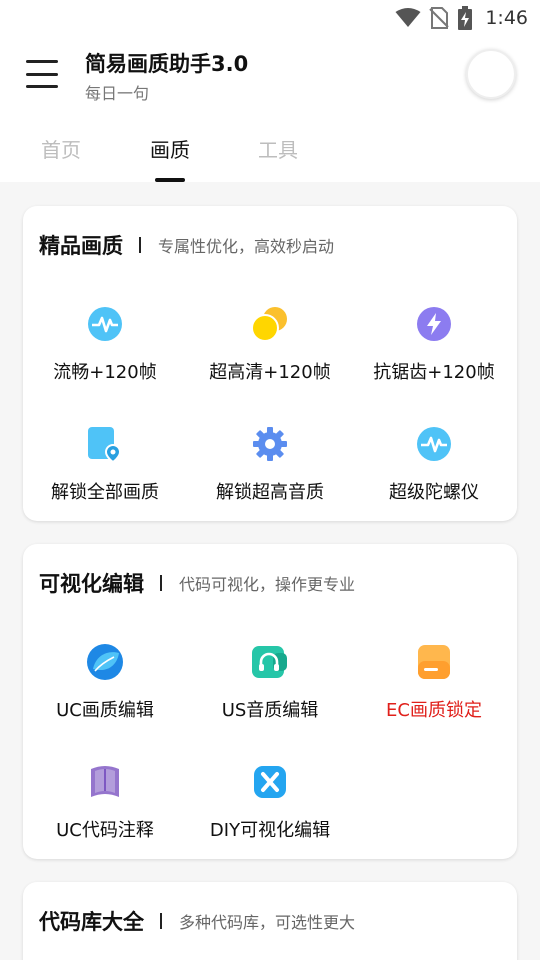  I want to click on circles-icon, so click(270, 324).